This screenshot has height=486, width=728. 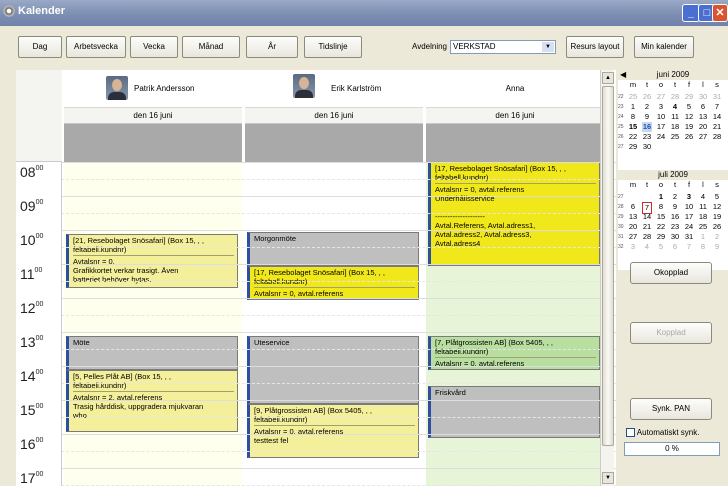 I want to click on appointment: Friskvård, so click(x=514, y=412).